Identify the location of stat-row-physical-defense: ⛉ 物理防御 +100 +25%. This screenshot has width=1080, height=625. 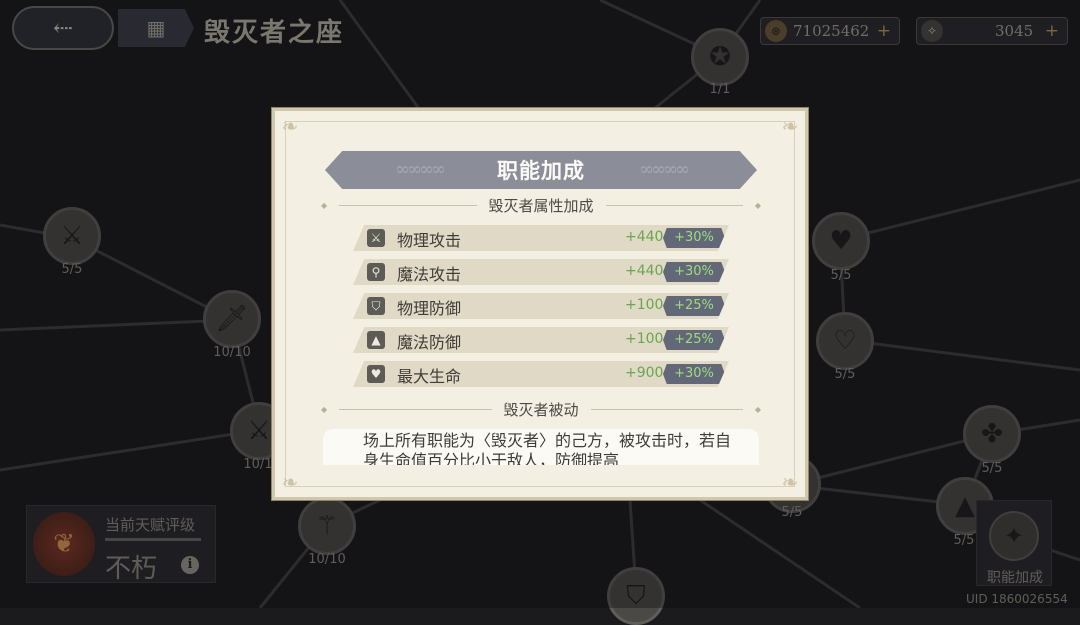
(541, 306).